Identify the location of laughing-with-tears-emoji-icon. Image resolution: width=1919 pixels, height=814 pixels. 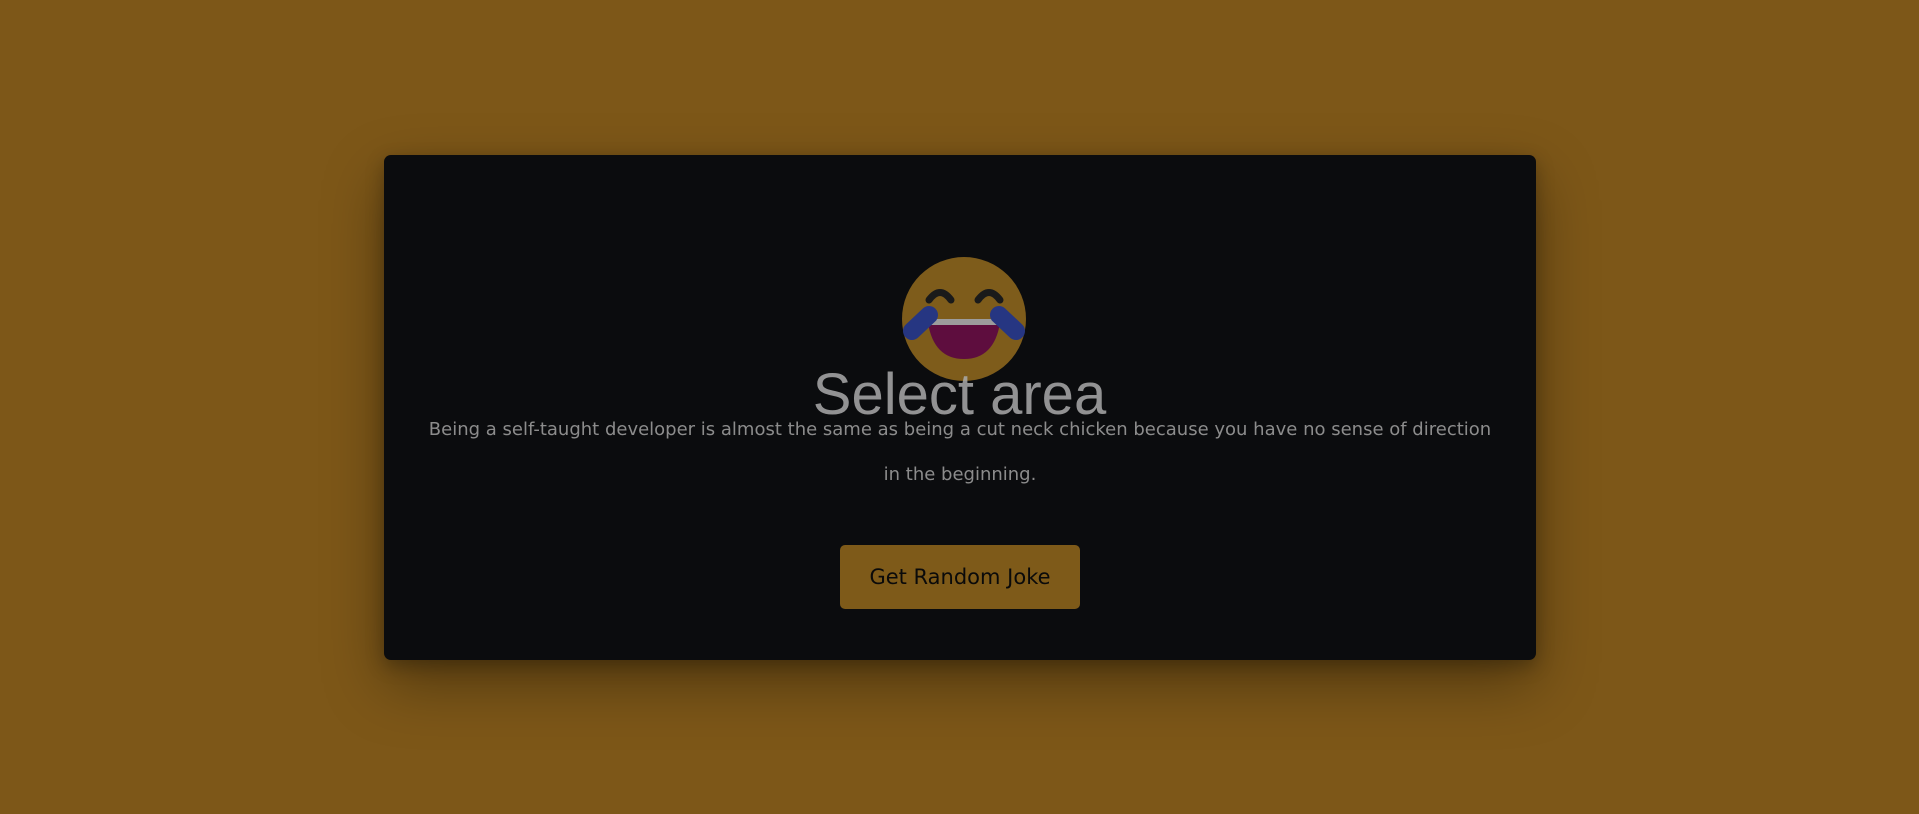
(964, 319).